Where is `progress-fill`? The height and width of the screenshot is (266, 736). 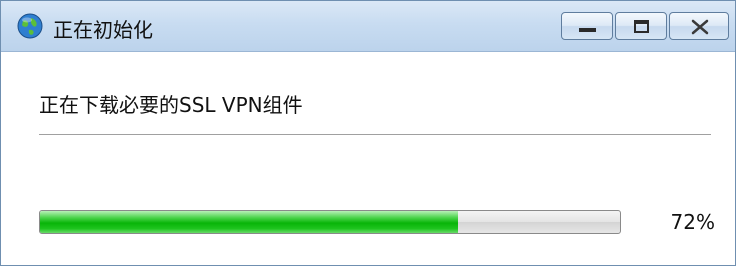 progress-fill is located at coordinates (249, 222).